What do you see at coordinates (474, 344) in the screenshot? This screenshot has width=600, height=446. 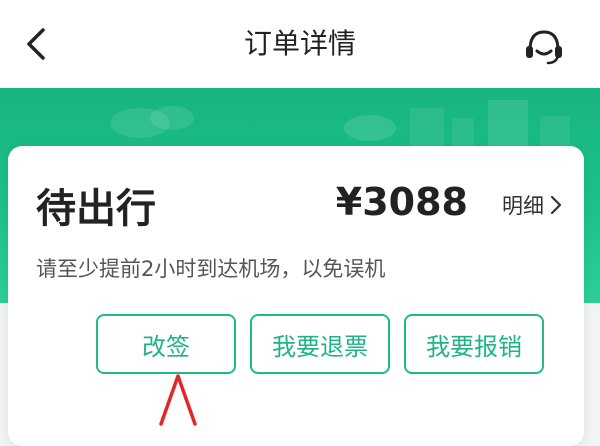 I see `reimburse-button: 我要报销` at bounding box center [474, 344].